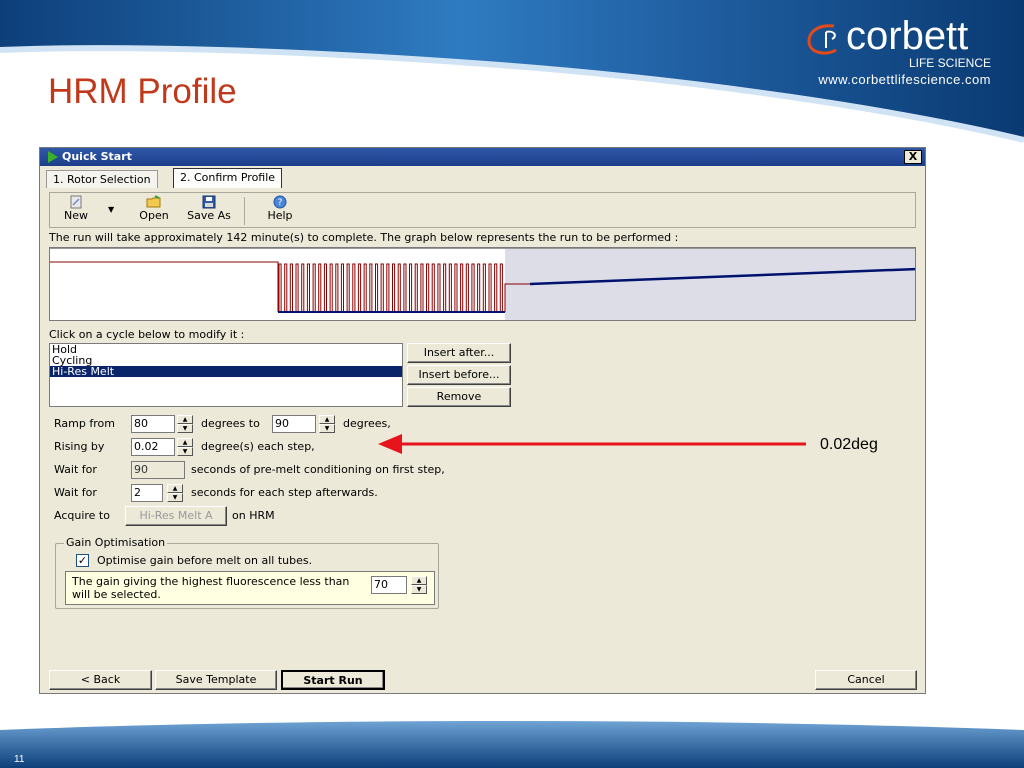 The height and width of the screenshot is (768, 1024). Describe the element at coordinates (82, 560) in the screenshot. I see `optimise-gain-checkbox: ✓` at that location.